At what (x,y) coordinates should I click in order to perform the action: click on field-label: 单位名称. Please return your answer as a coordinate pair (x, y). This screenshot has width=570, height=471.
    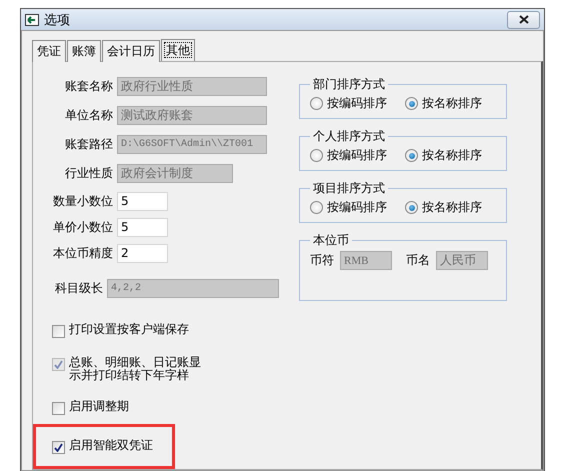
    Looking at the image, I should click on (89, 115).